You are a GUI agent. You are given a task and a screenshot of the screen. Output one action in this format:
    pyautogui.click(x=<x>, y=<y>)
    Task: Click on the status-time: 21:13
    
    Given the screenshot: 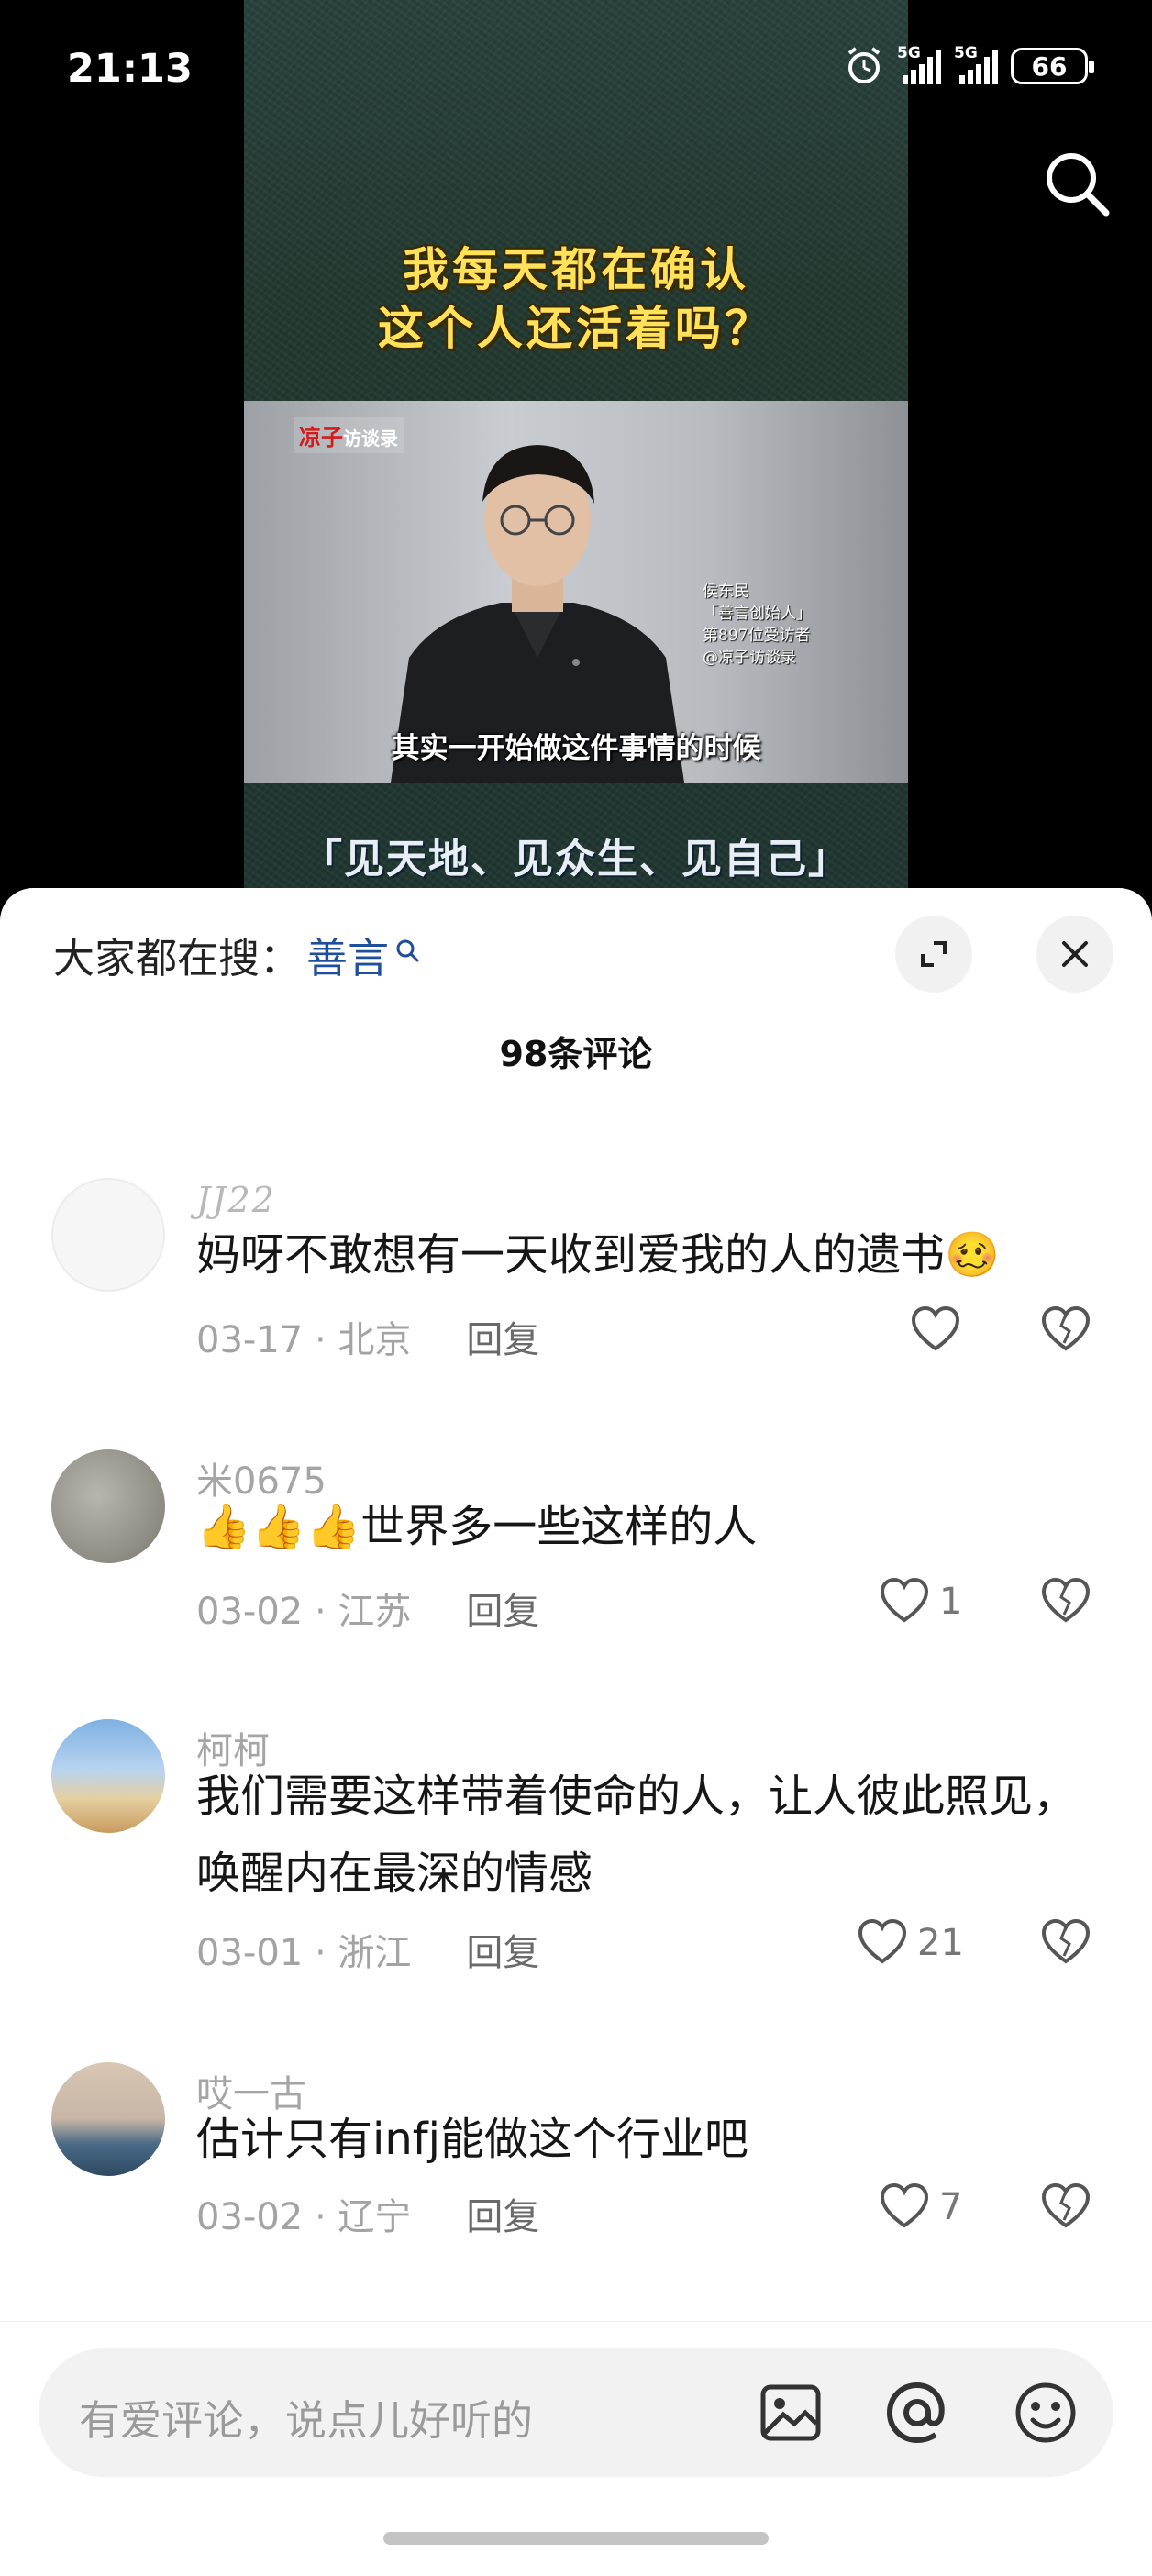 What is the action you would take?
    pyautogui.click(x=130, y=69)
    